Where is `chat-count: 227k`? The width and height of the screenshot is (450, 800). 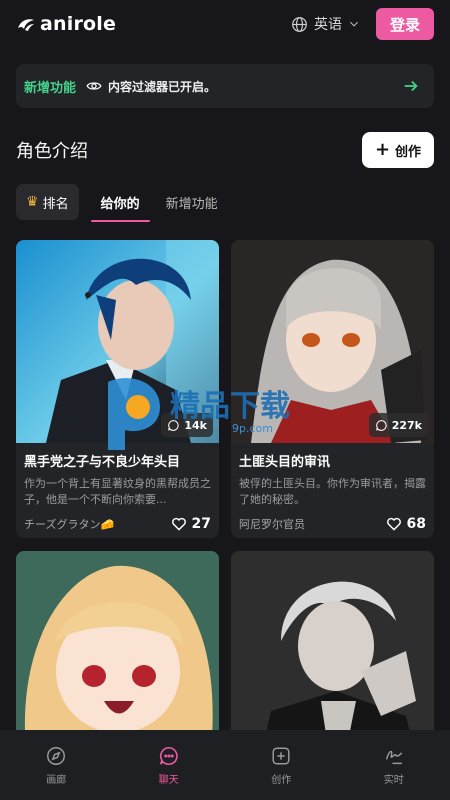 chat-count: 227k is located at coordinates (406, 425).